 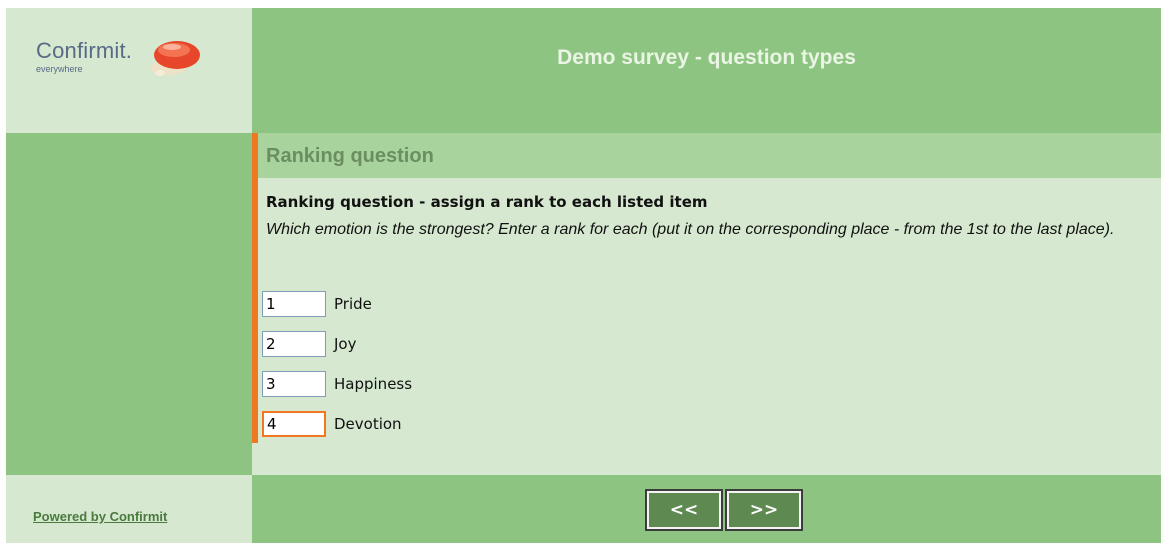 I want to click on rank-row-happiness: Happiness, so click(x=337, y=384).